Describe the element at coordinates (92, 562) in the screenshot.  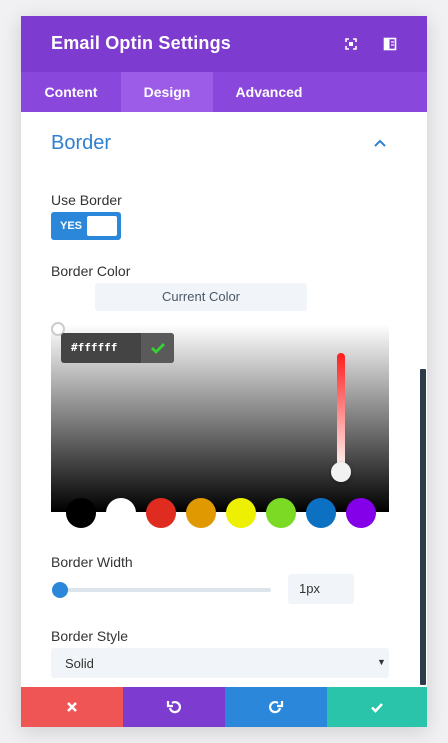
I see `border-width-label: Border Width` at that location.